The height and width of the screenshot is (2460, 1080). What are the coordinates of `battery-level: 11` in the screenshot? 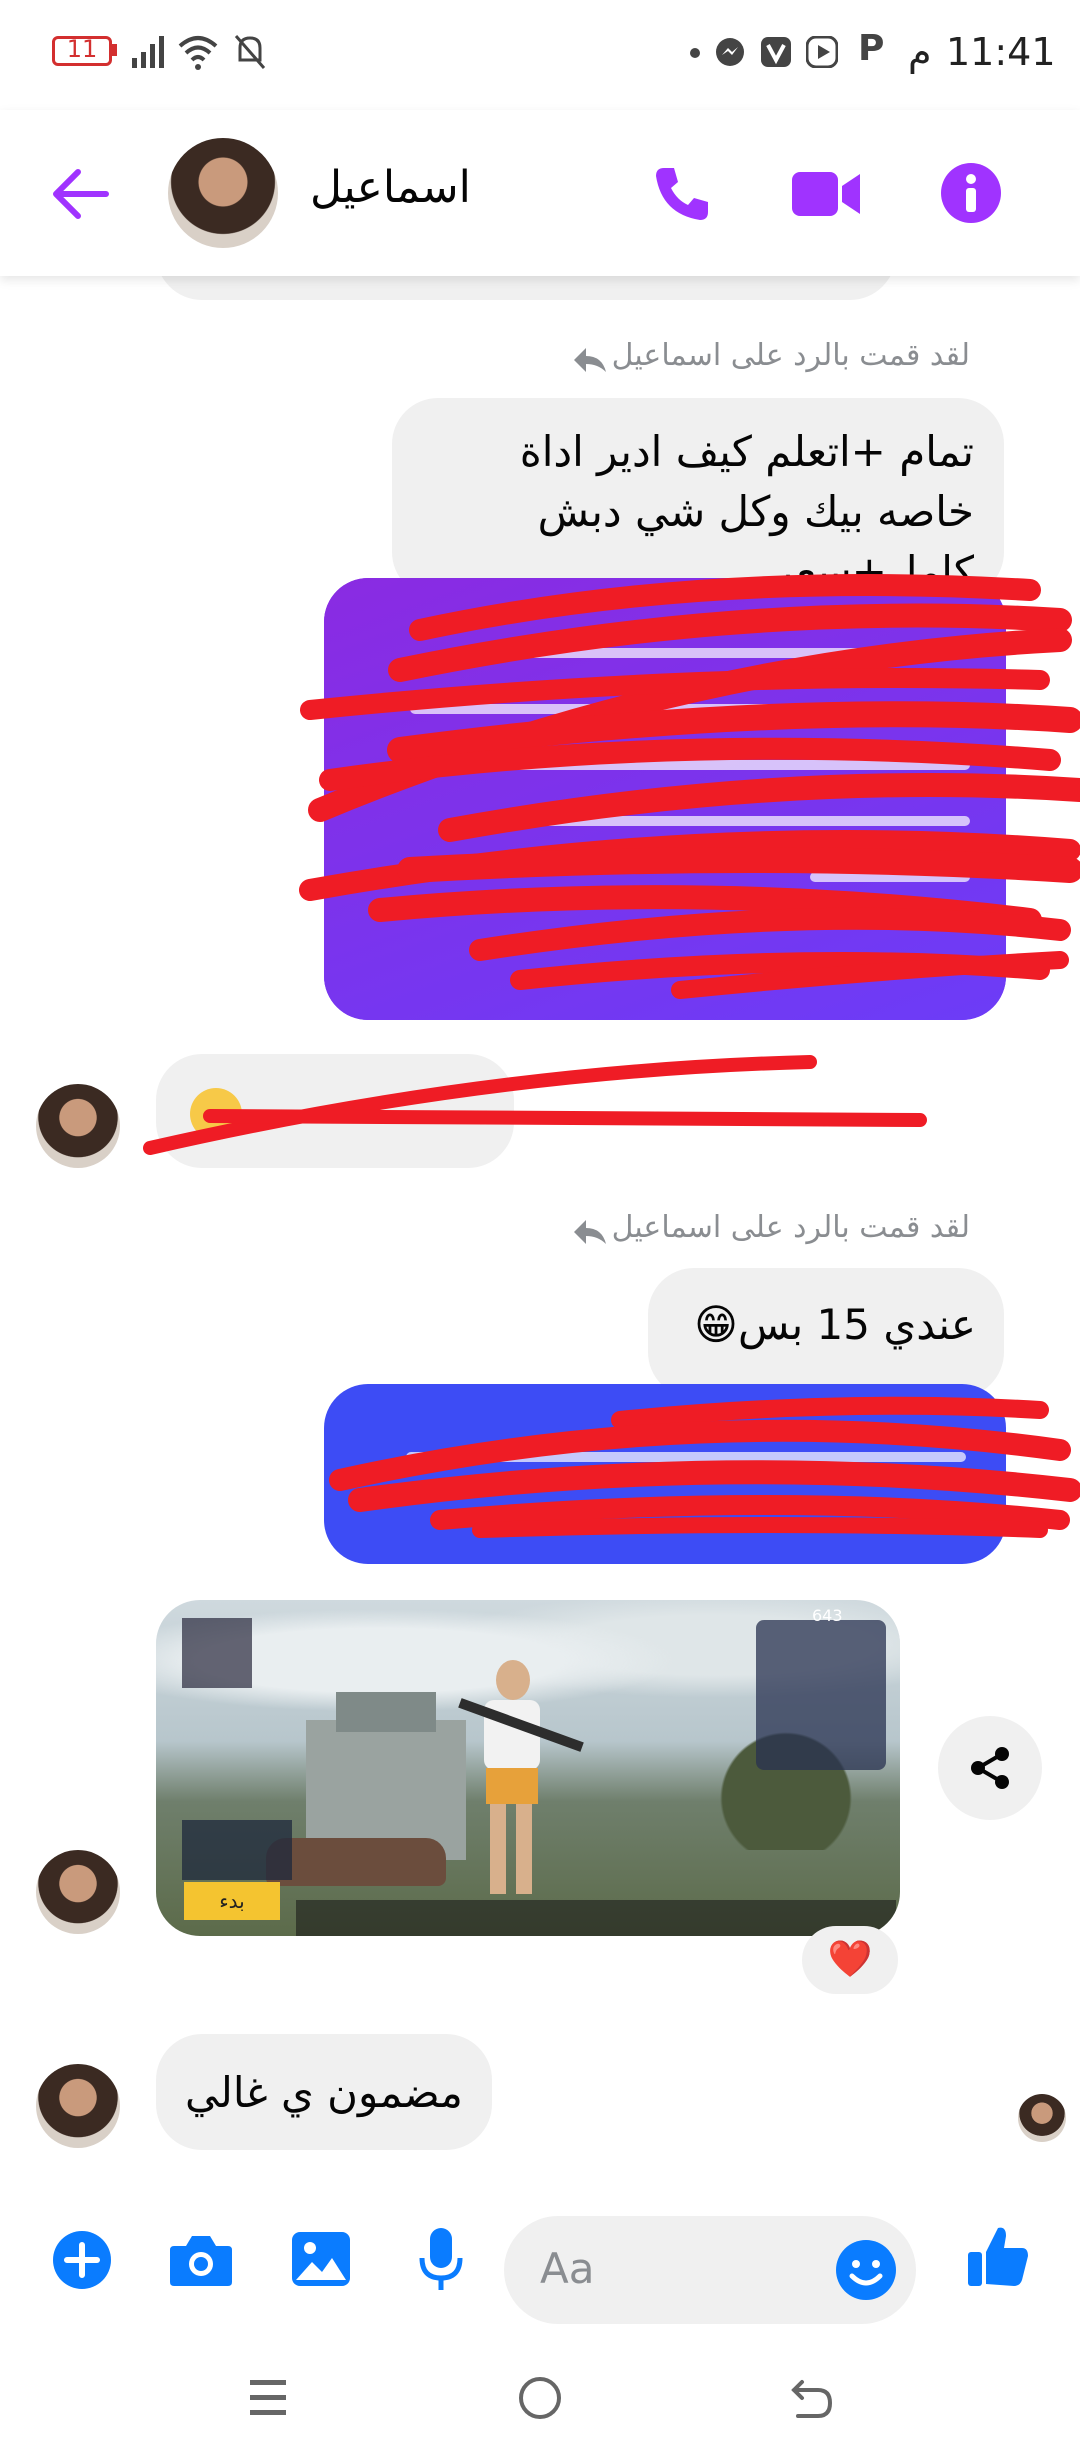 It's located at (82, 49).